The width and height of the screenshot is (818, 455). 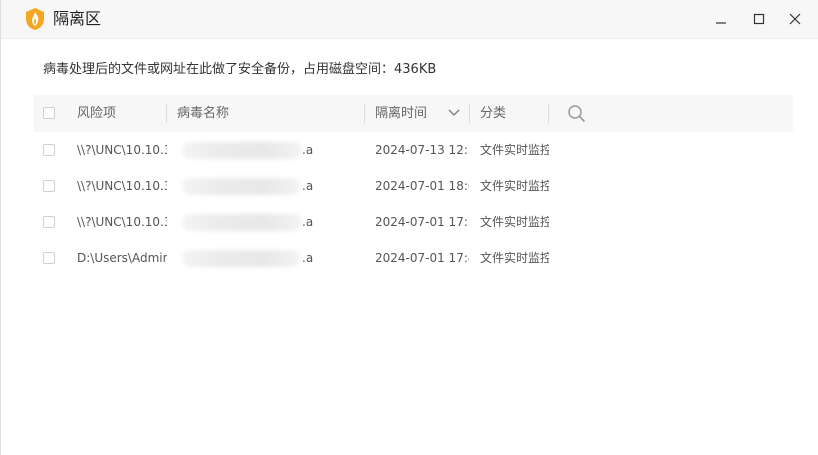 I want to click on minimize-button, so click(x=721, y=19).